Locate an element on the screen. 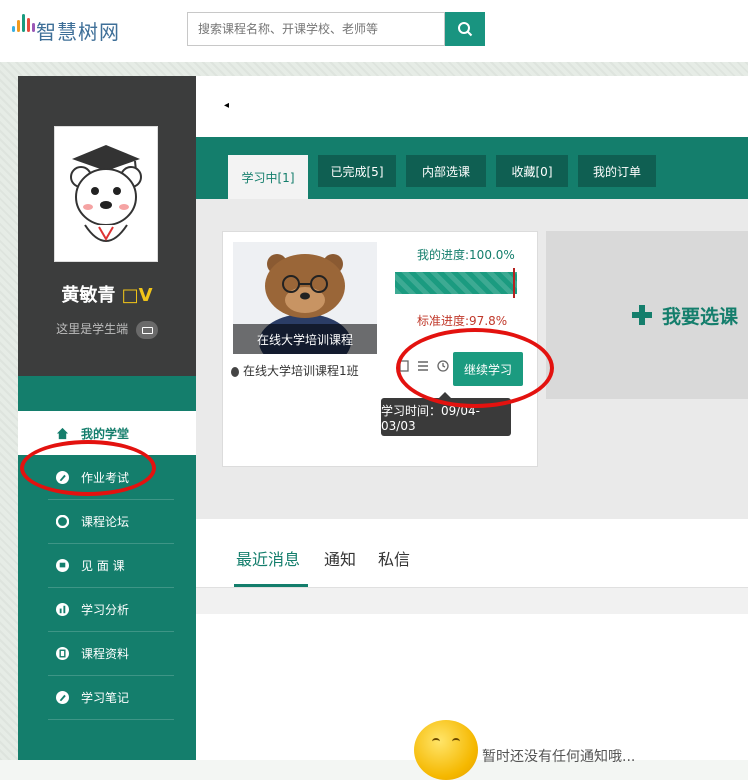  search-button is located at coordinates (465, 29).